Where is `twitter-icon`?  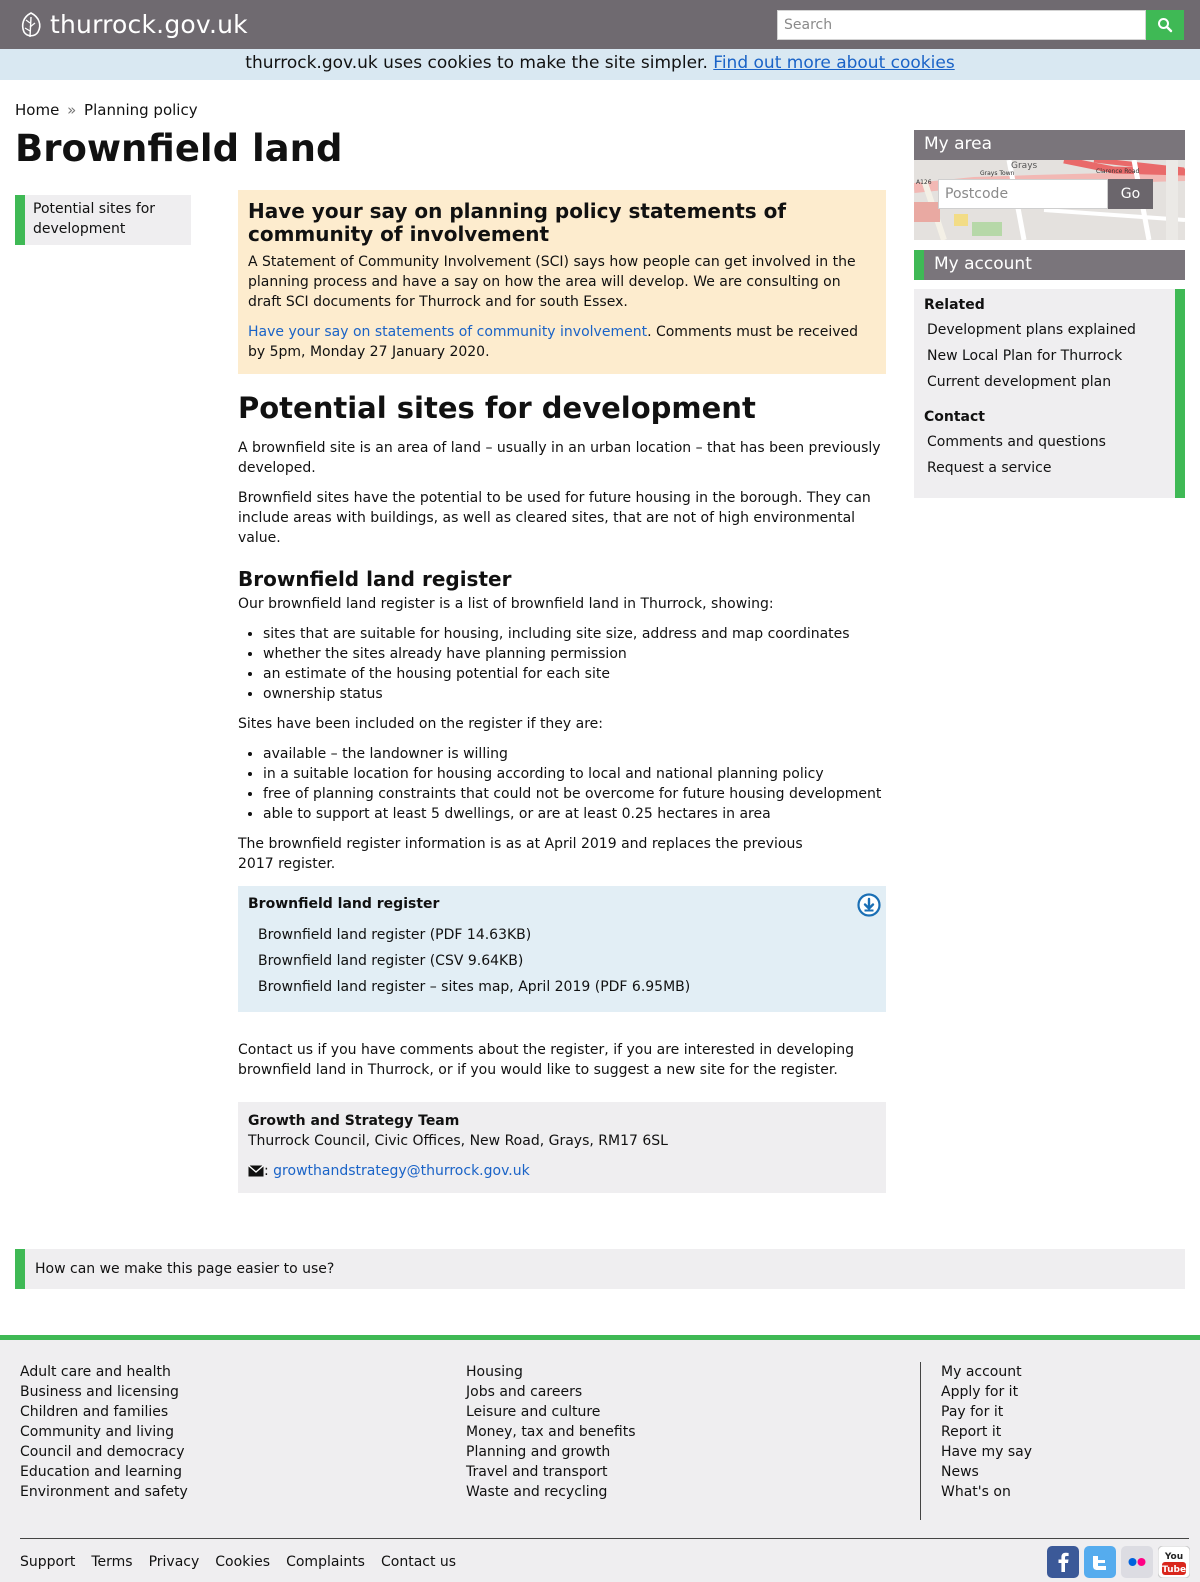
twitter-icon is located at coordinates (1100, 1562).